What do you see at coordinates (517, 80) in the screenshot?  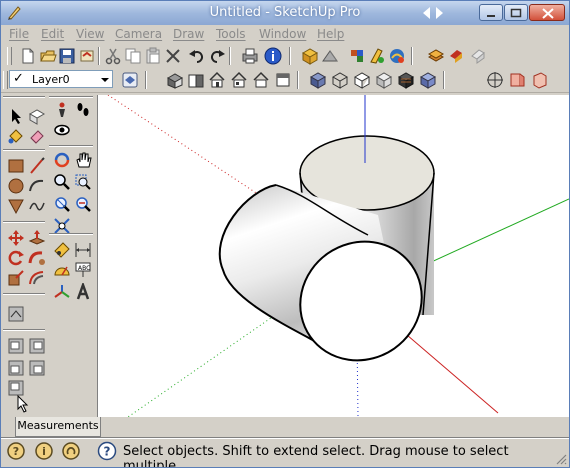 I see `section-display-icon` at bounding box center [517, 80].